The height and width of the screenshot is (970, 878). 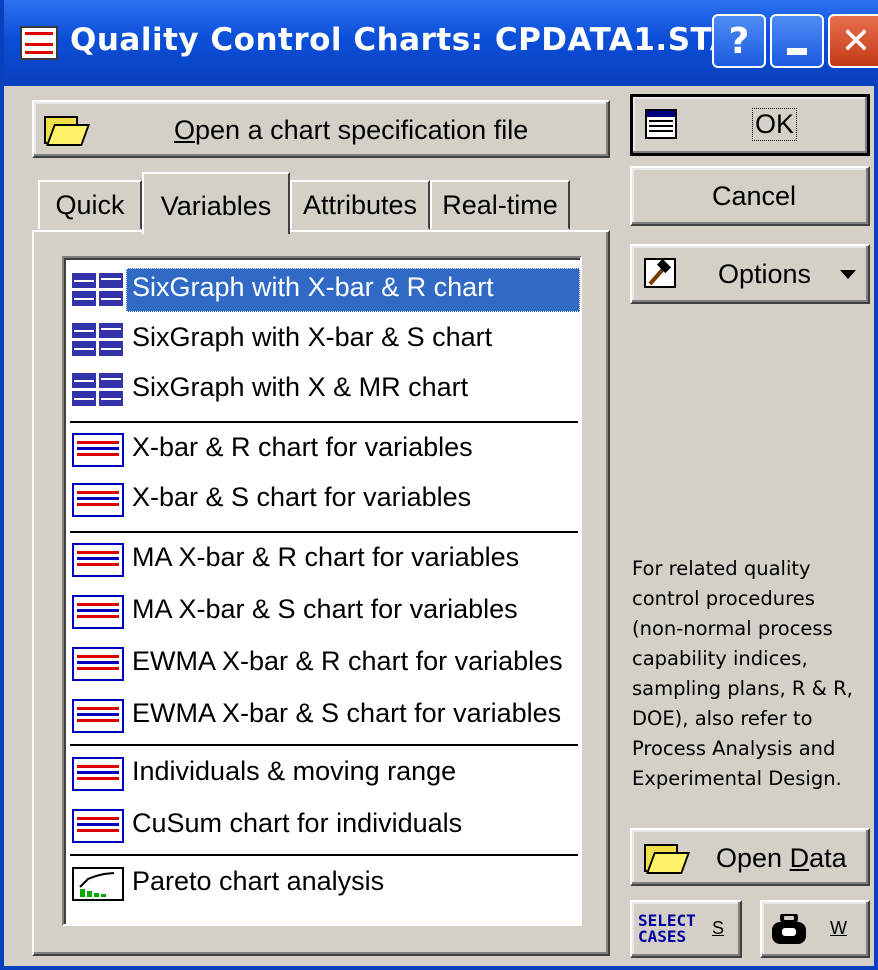 What do you see at coordinates (774, 124) in the screenshot?
I see `ok-label: OK` at bounding box center [774, 124].